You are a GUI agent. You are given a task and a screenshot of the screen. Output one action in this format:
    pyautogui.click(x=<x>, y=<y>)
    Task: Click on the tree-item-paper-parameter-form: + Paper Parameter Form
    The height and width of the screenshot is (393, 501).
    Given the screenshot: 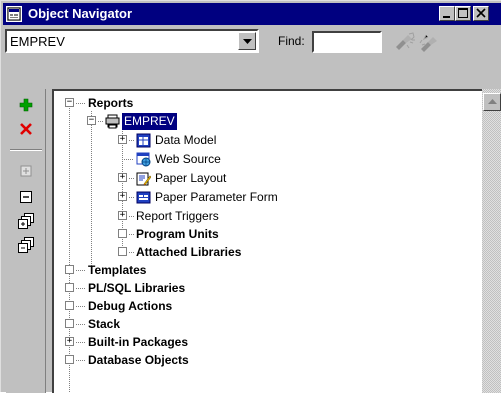 What is the action you would take?
    pyautogui.click(x=264, y=197)
    